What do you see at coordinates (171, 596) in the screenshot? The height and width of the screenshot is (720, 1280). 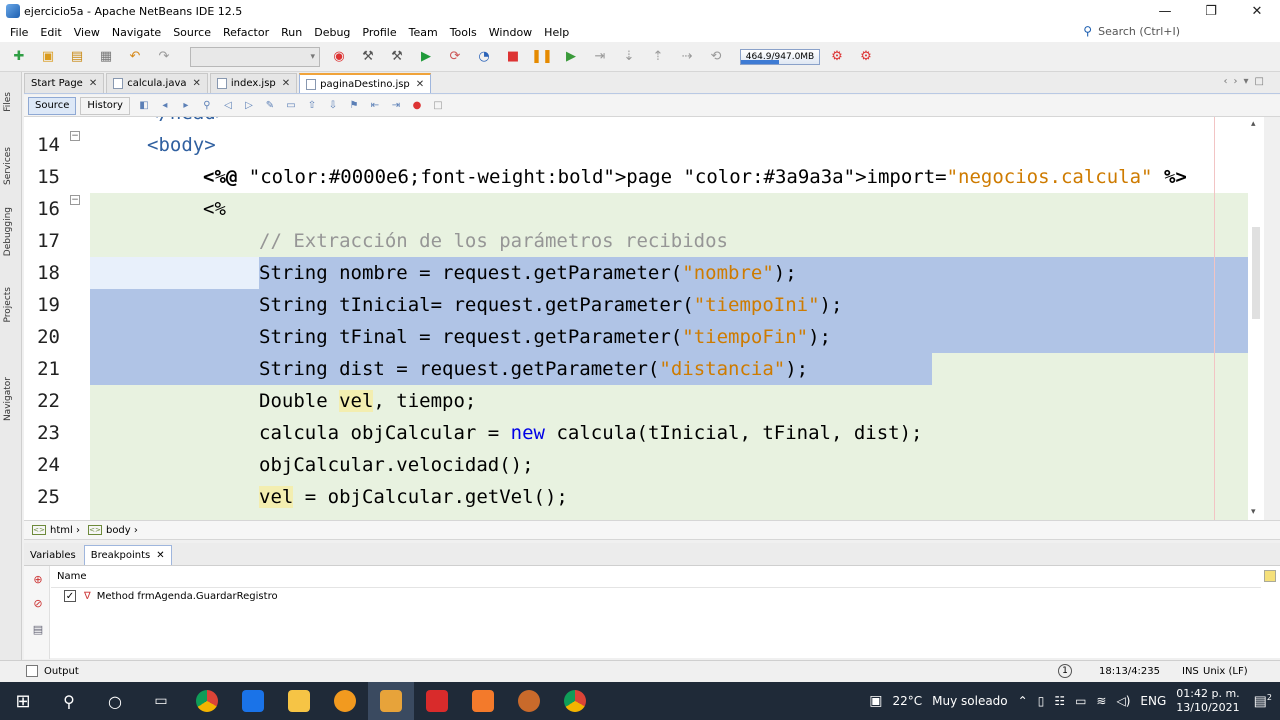 I see `breakpoint-row: ✓ ∇ Method frmAgenda.GuardarRegistro` at bounding box center [171, 596].